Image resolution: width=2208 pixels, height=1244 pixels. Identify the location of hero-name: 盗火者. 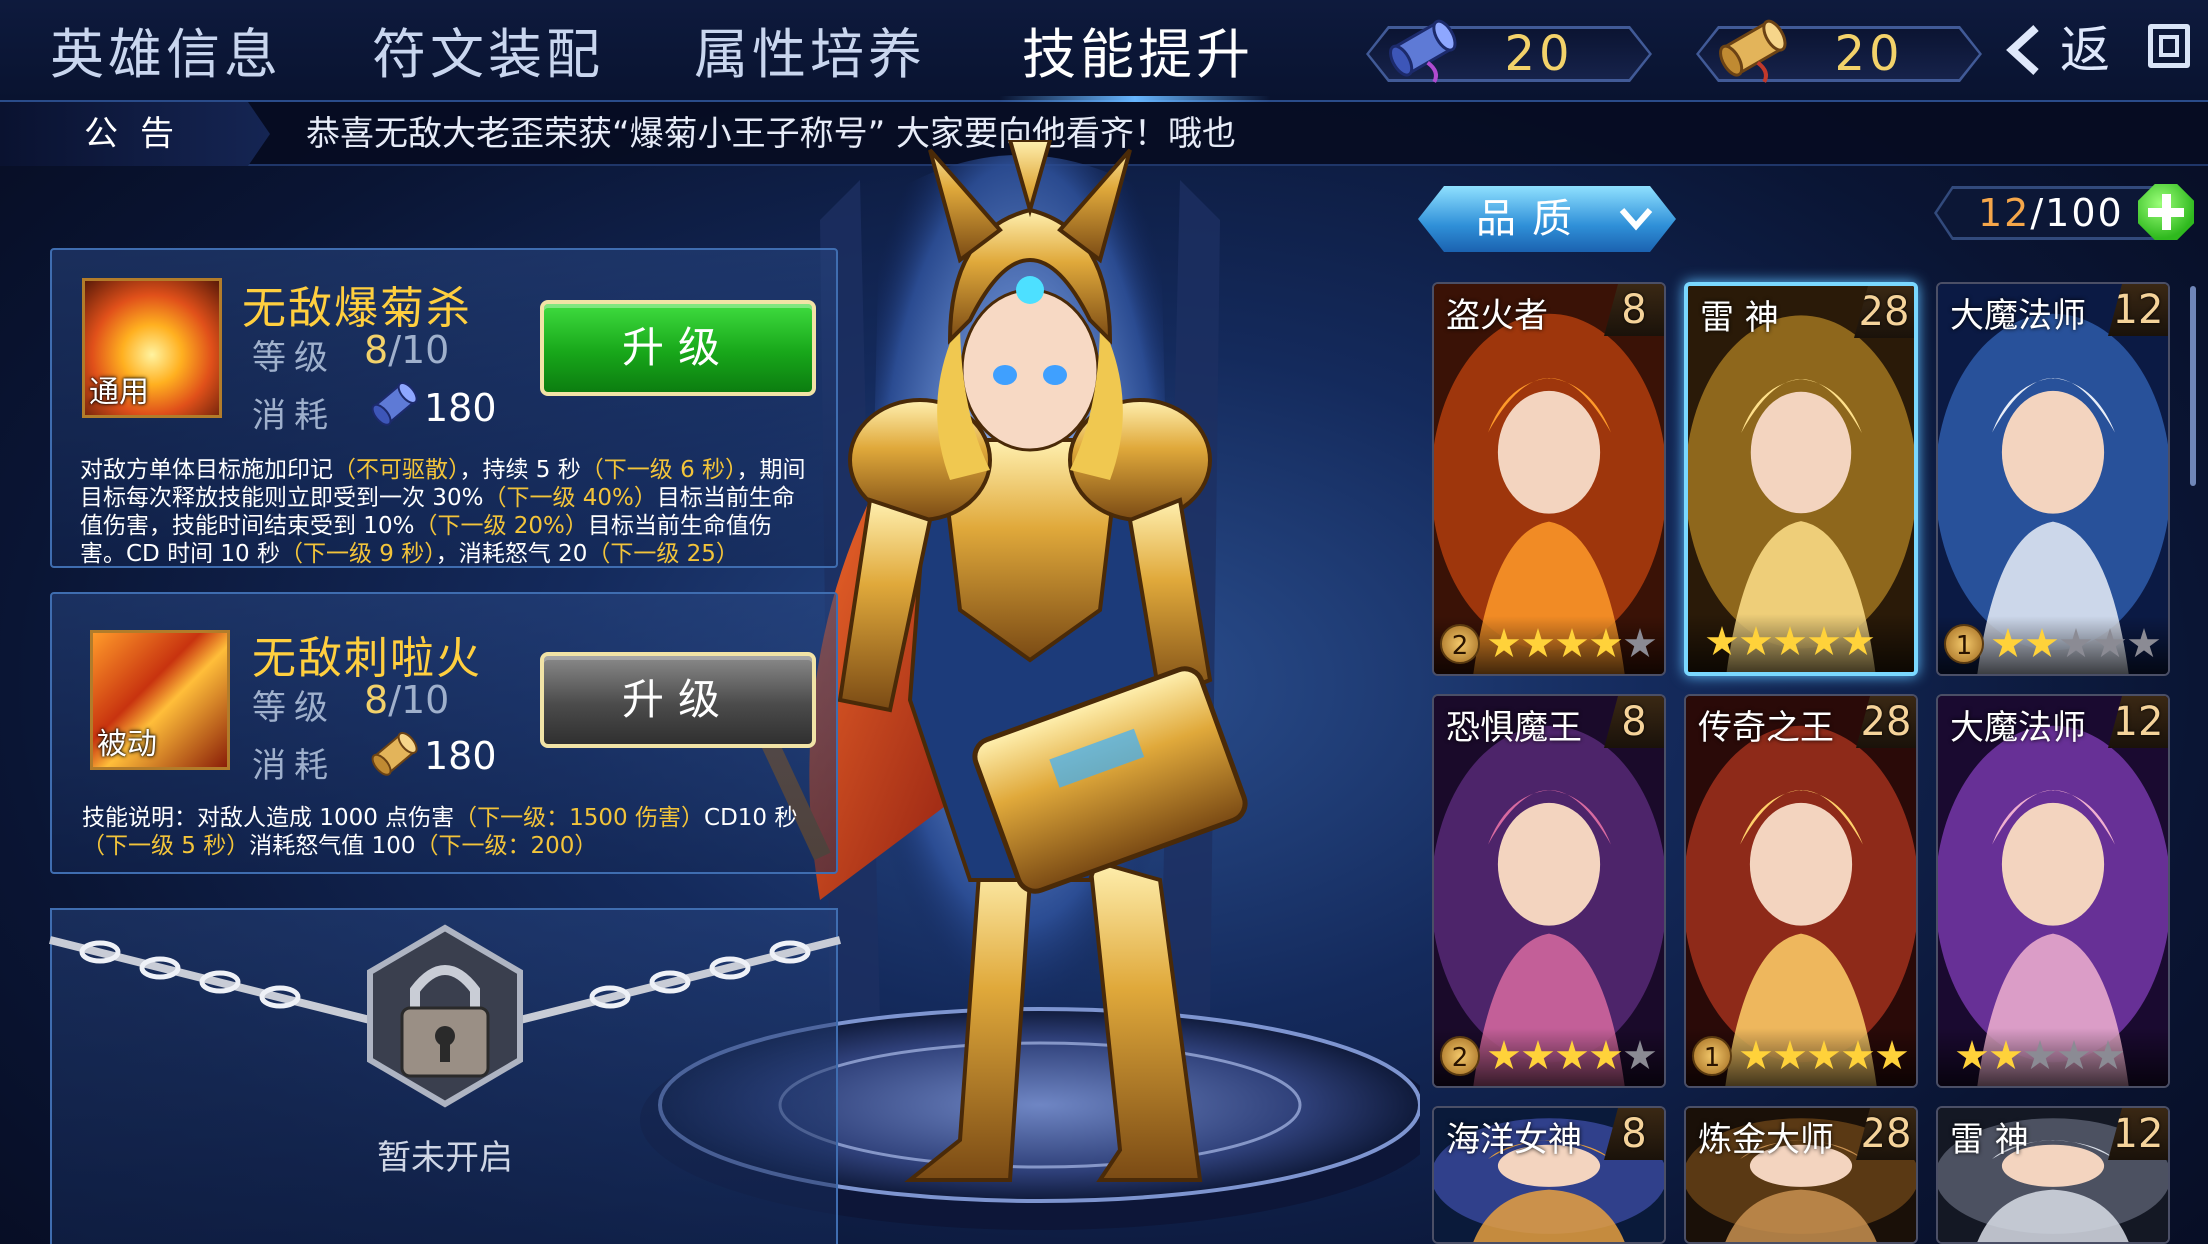
(1497, 316).